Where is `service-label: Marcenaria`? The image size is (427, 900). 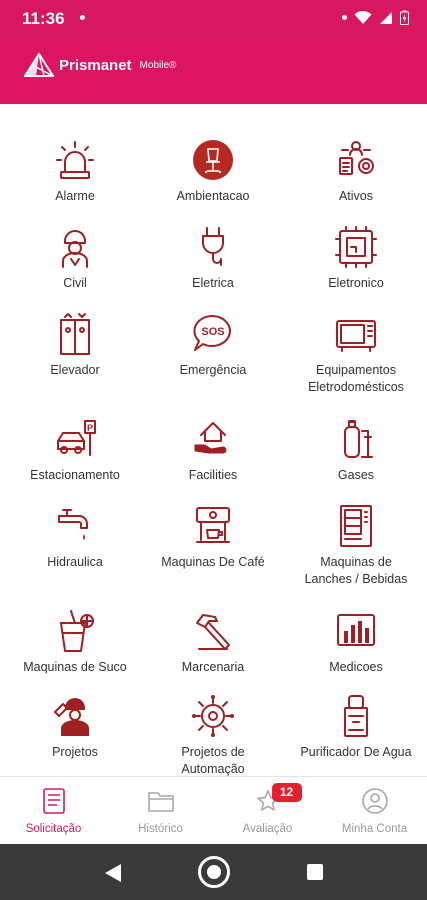 service-label: Marcenaria is located at coordinates (213, 667).